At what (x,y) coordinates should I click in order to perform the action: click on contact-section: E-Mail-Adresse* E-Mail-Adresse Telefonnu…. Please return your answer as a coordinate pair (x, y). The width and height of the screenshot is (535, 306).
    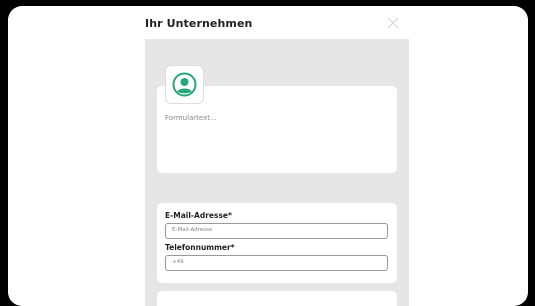
    Looking at the image, I should click on (277, 243).